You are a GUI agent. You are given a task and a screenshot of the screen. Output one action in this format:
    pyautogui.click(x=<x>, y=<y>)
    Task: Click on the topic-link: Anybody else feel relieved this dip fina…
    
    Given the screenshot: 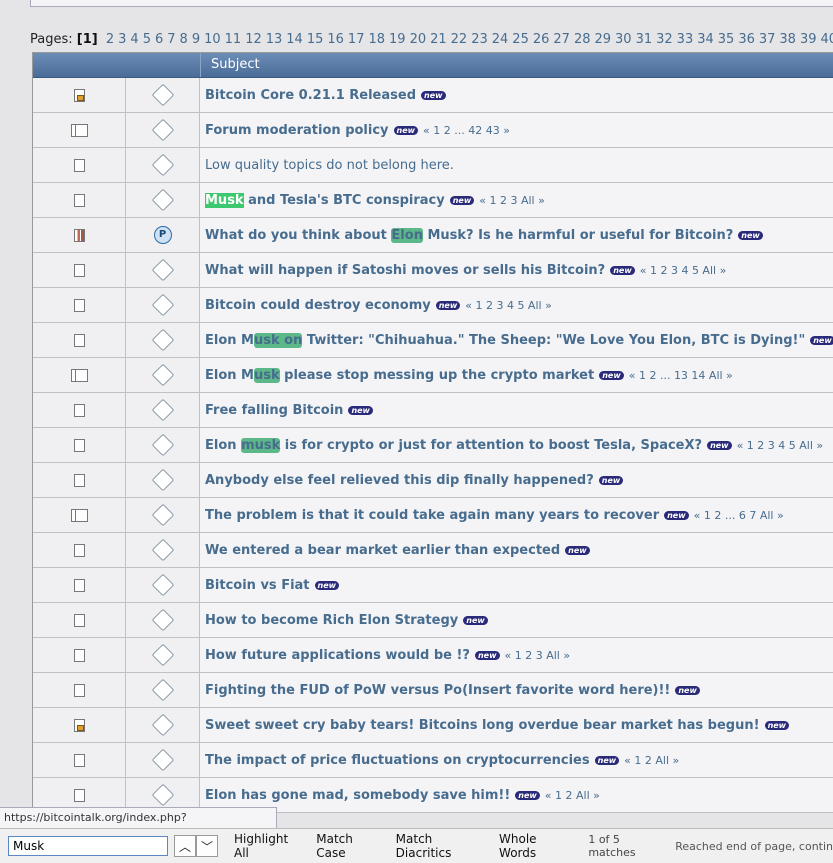 What is the action you would take?
    pyautogui.click(x=399, y=480)
    